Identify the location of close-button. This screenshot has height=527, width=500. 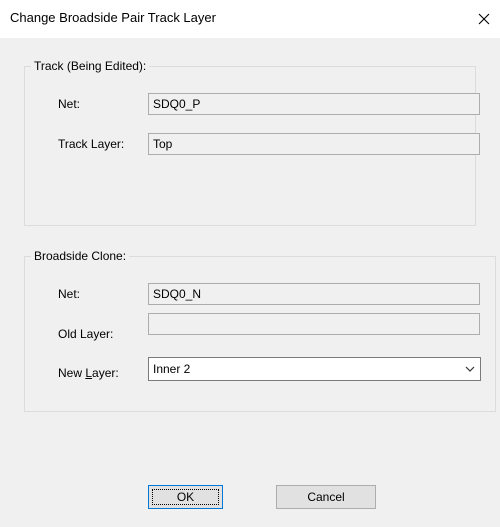
(484, 19).